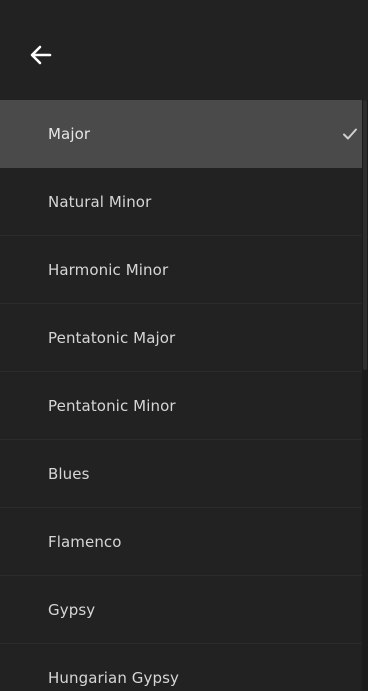 The height and width of the screenshot is (691, 368). What do you see at coordinates (85, 541) in the screenshot?
I see `list-item-label: Flamenco` at bounding box center [85, 541].